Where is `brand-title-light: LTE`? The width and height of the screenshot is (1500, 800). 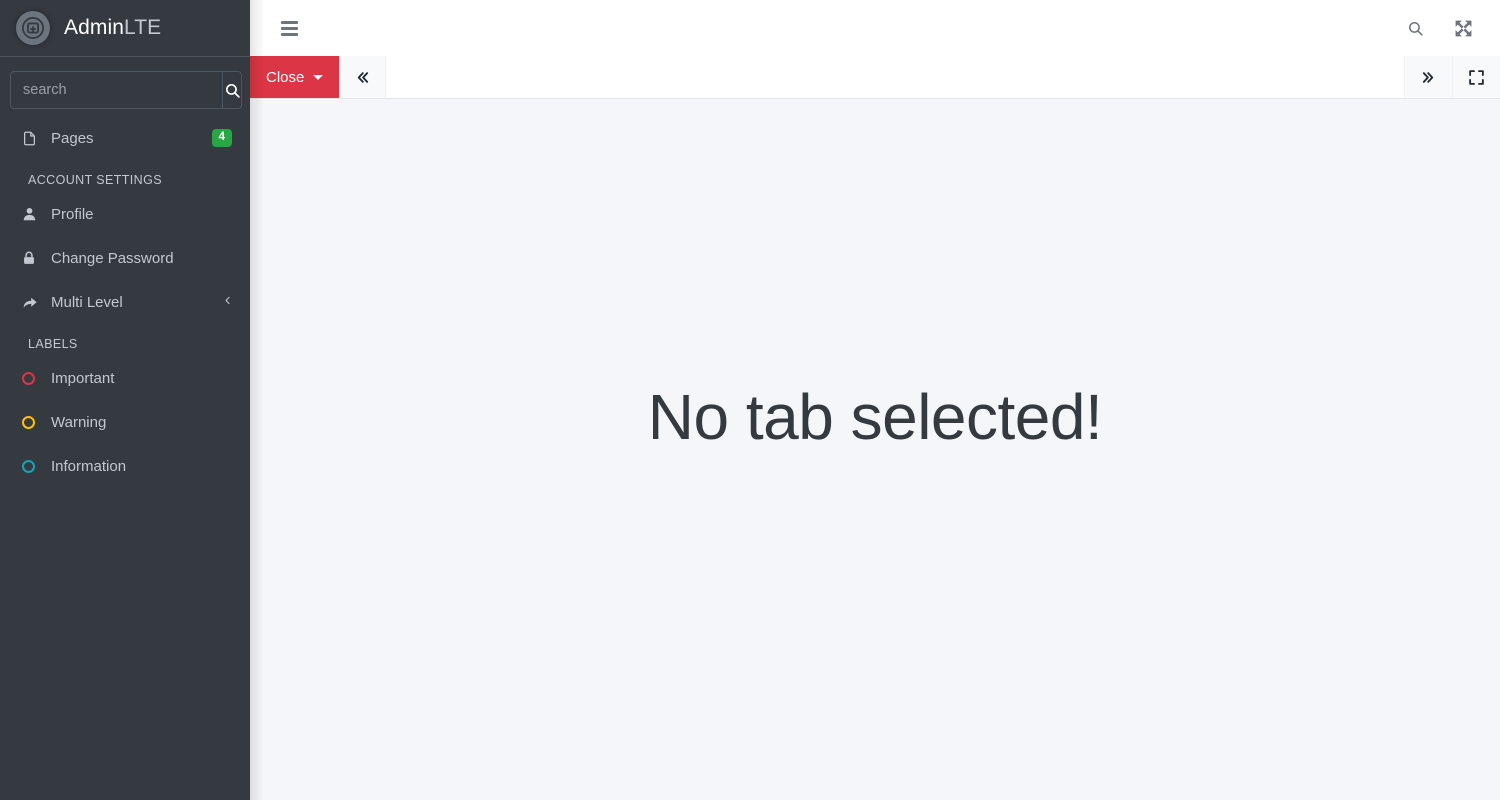
brand-title-light: LTE is located at coordinates (143, 27).